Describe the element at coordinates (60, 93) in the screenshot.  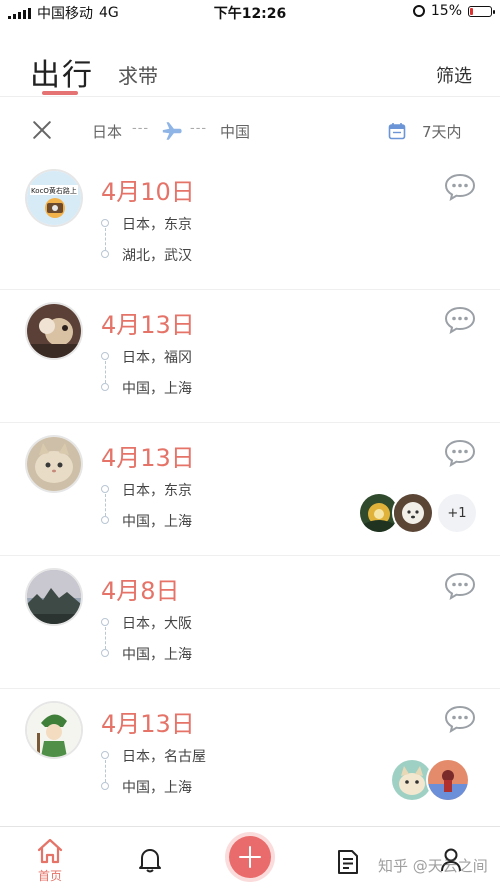
I see `active-tab-indicator` at that location.